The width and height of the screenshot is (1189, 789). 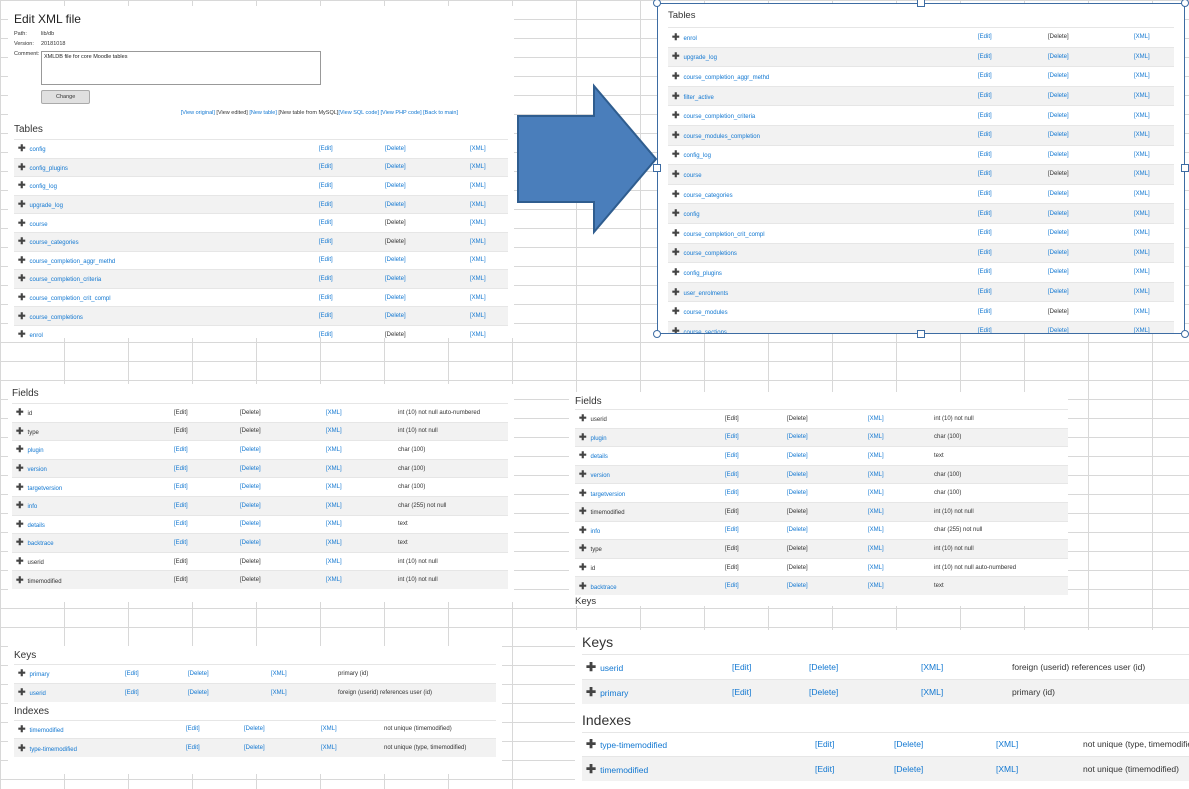 I want to click on field-name: ✚ targetversion, so click(x=91, y=487).